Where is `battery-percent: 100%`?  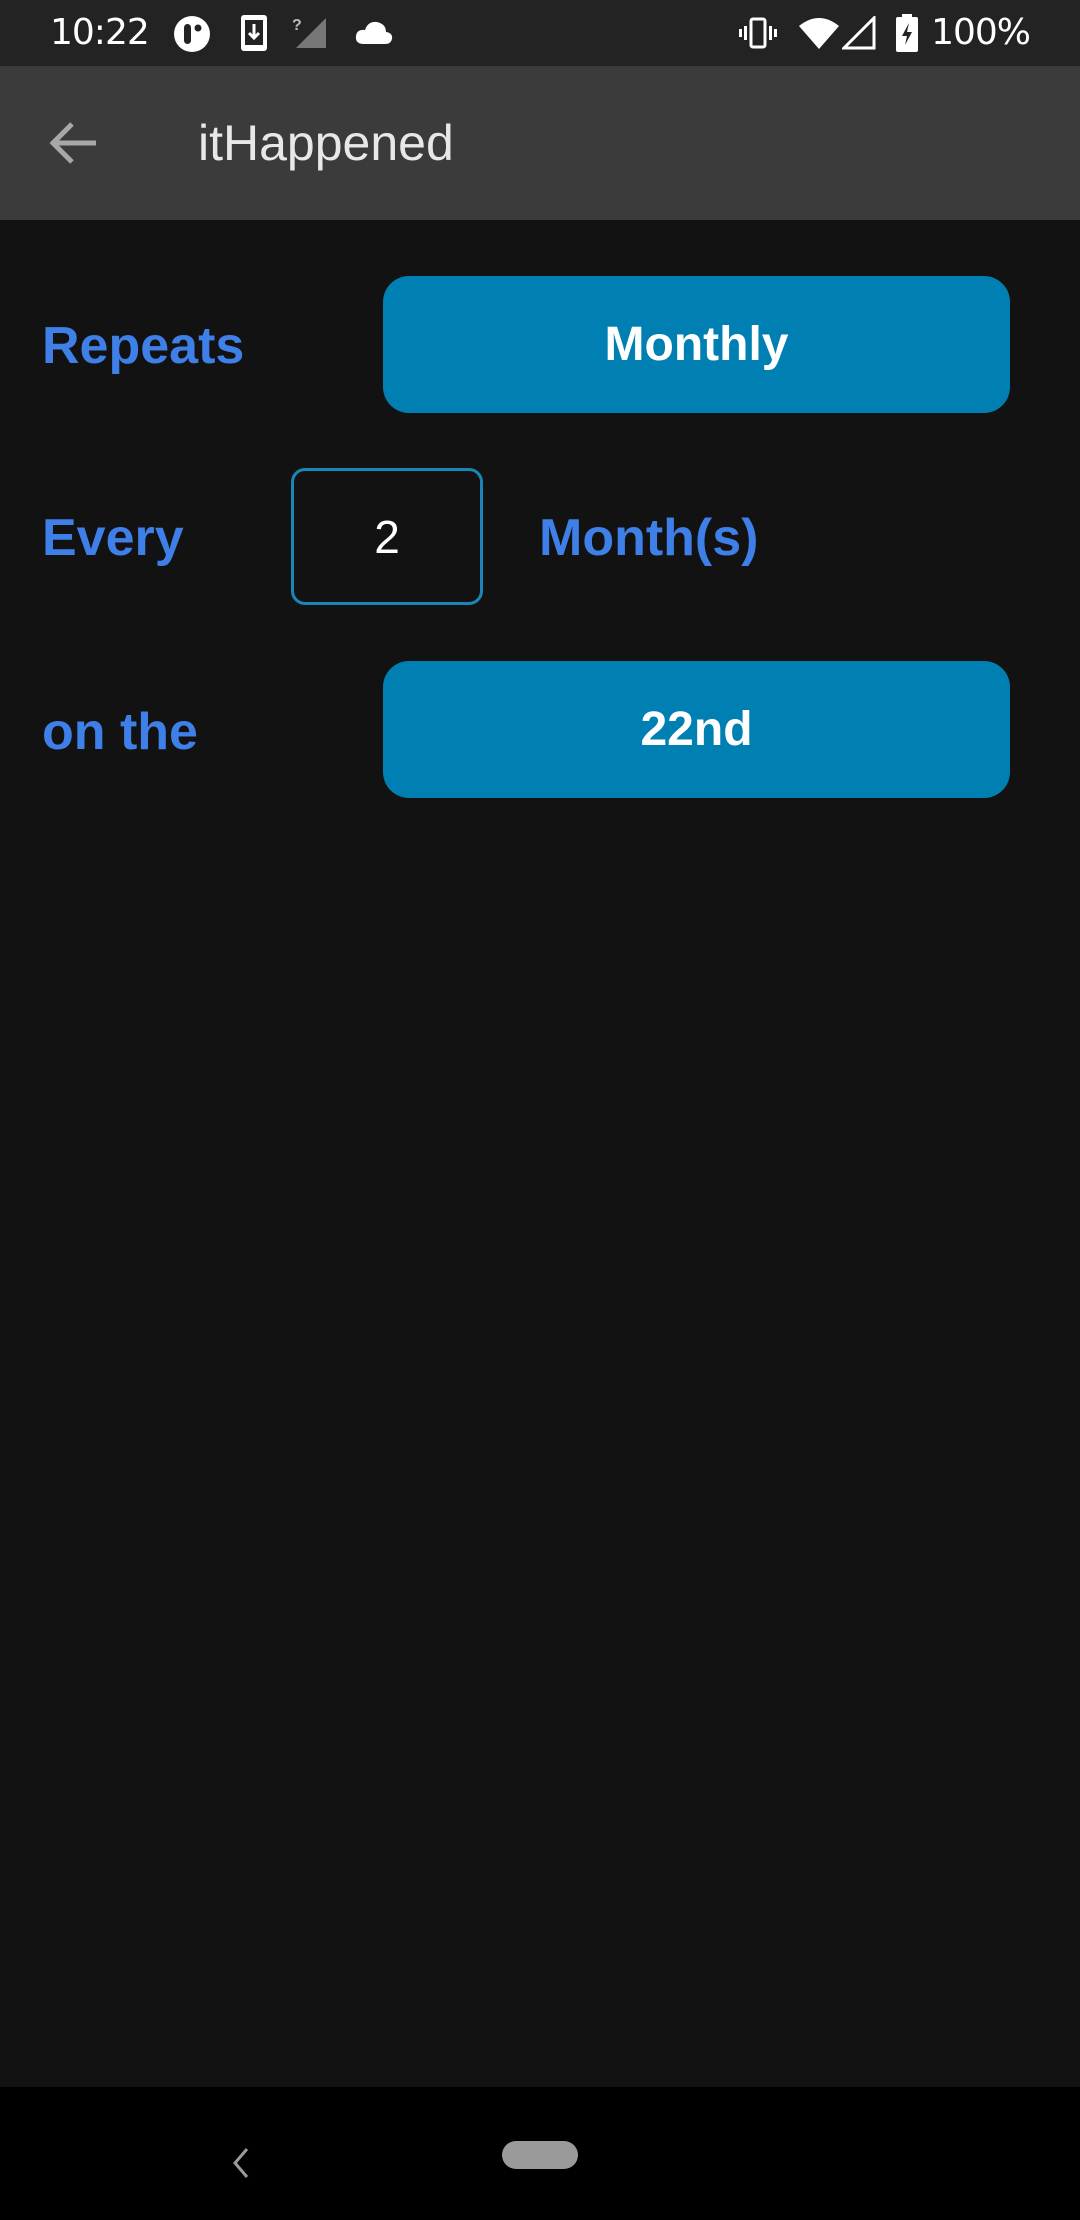
battery-percent: 100% is located at coordinates (981, 32).